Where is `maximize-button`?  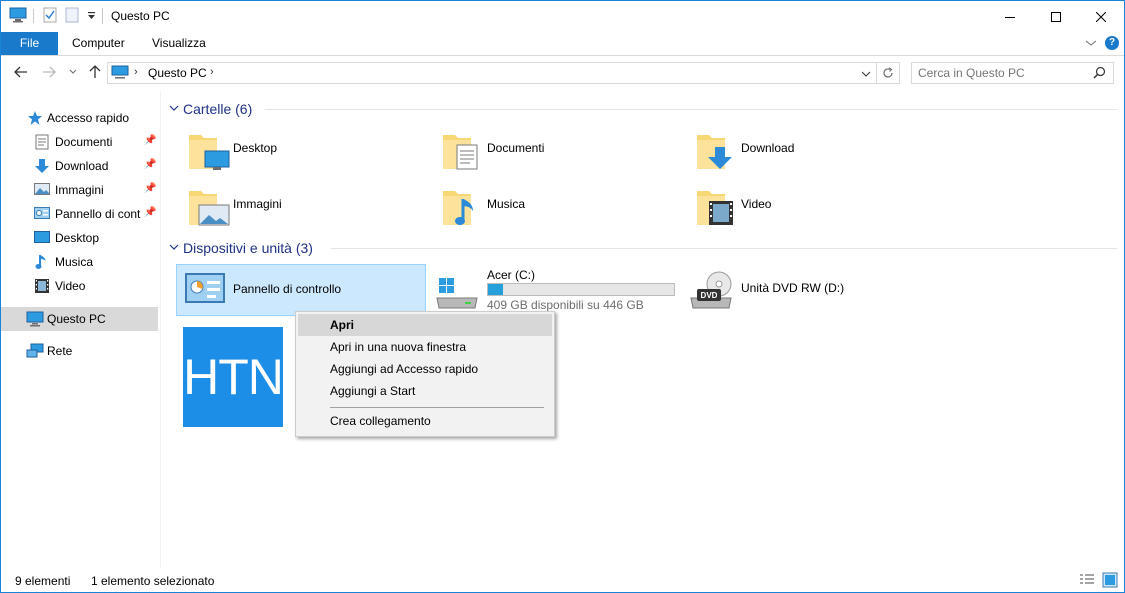
maximize-button is located at coordinates (1056, 16).